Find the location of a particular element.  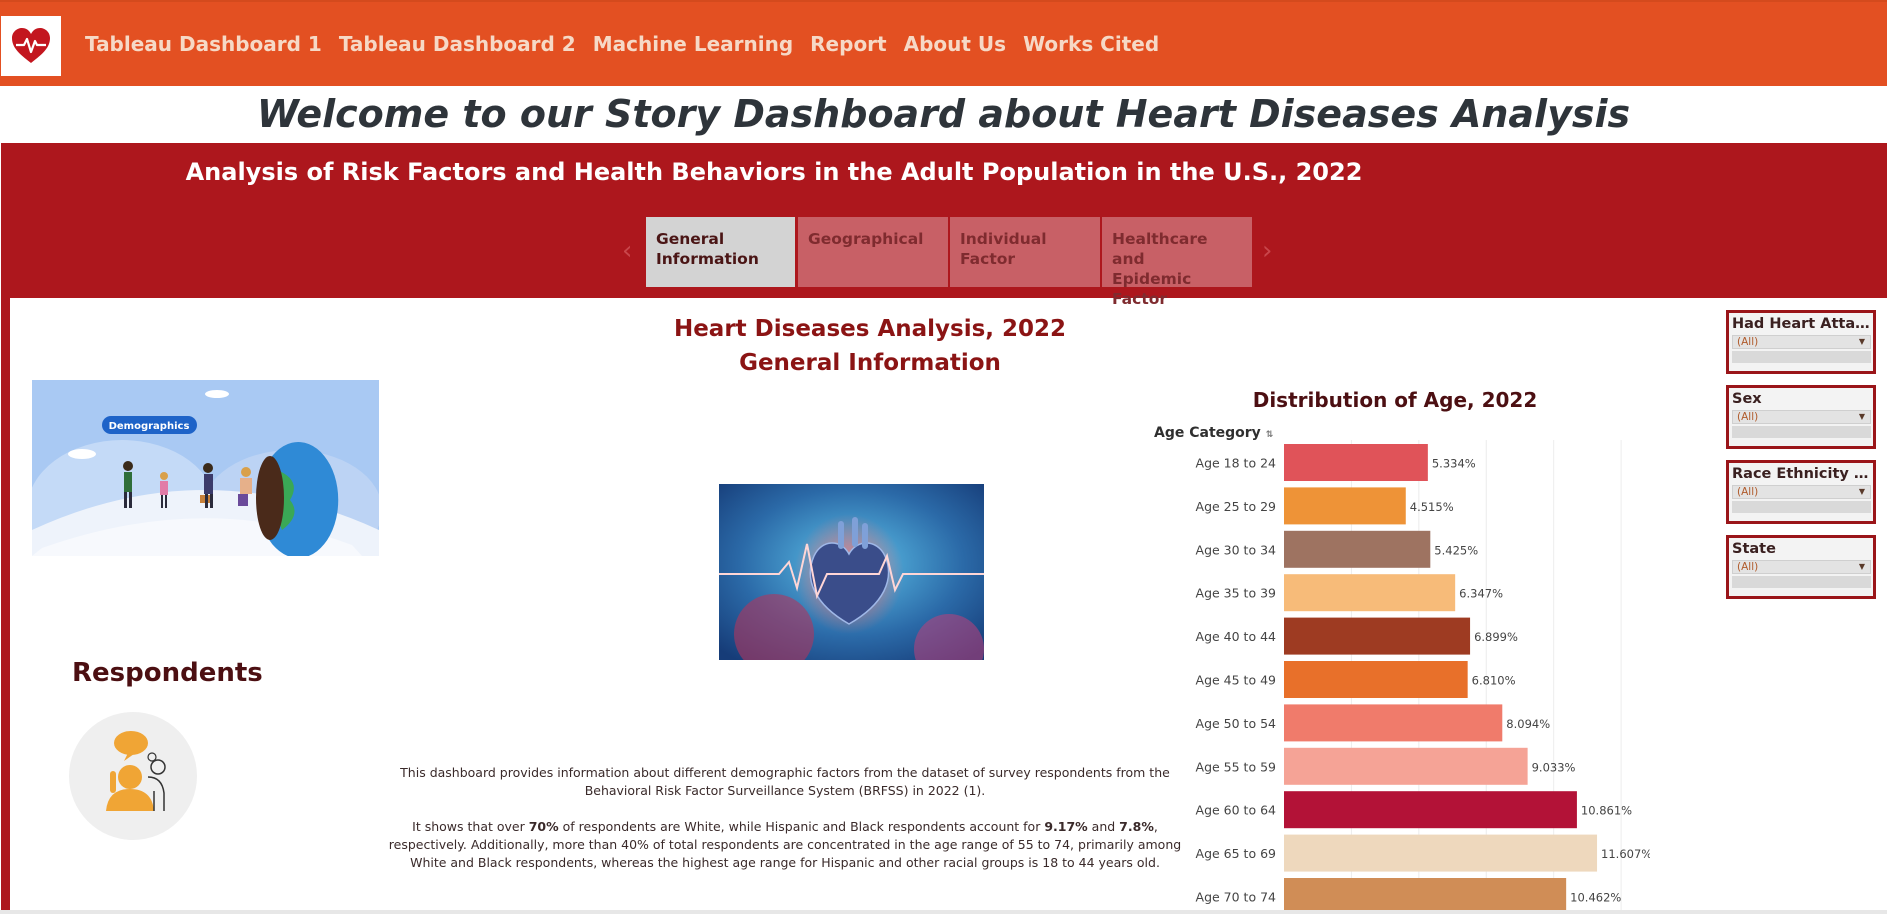

story-prev-arrow: ‹ is located at coordinates (627, 251).